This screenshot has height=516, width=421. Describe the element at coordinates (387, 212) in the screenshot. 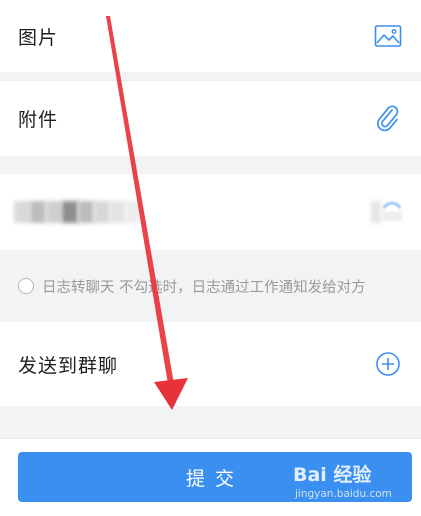

I see `blurred-add-recipient-icon` at that location.